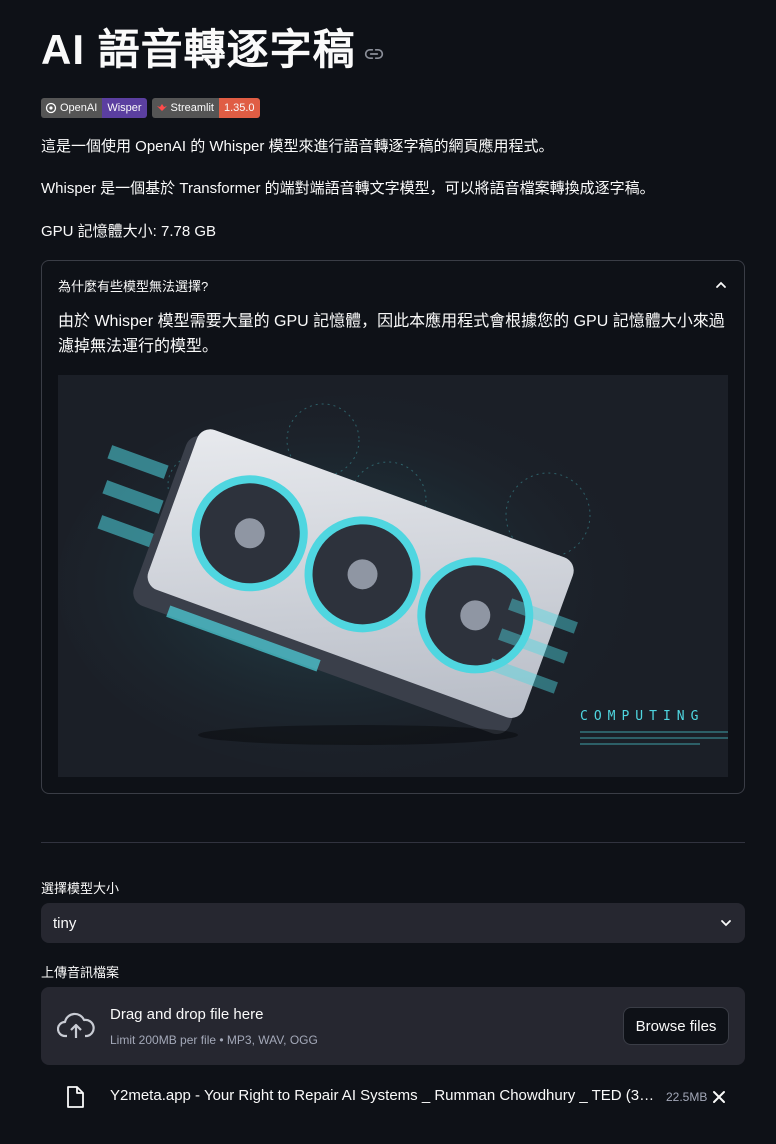 The height and width of the screenshot is (1144, 776). I want to click on streamlit-icon, so click(162, 108).